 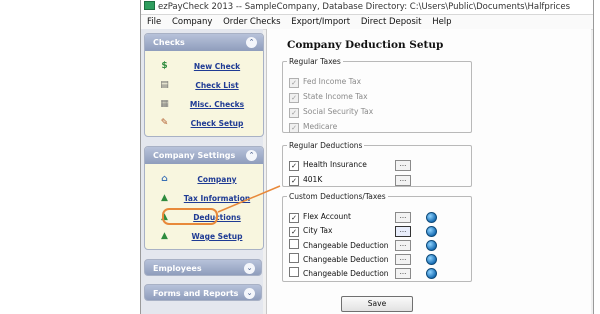 I want to click on deductions-highlight-callout, so click(x=190, y=216).